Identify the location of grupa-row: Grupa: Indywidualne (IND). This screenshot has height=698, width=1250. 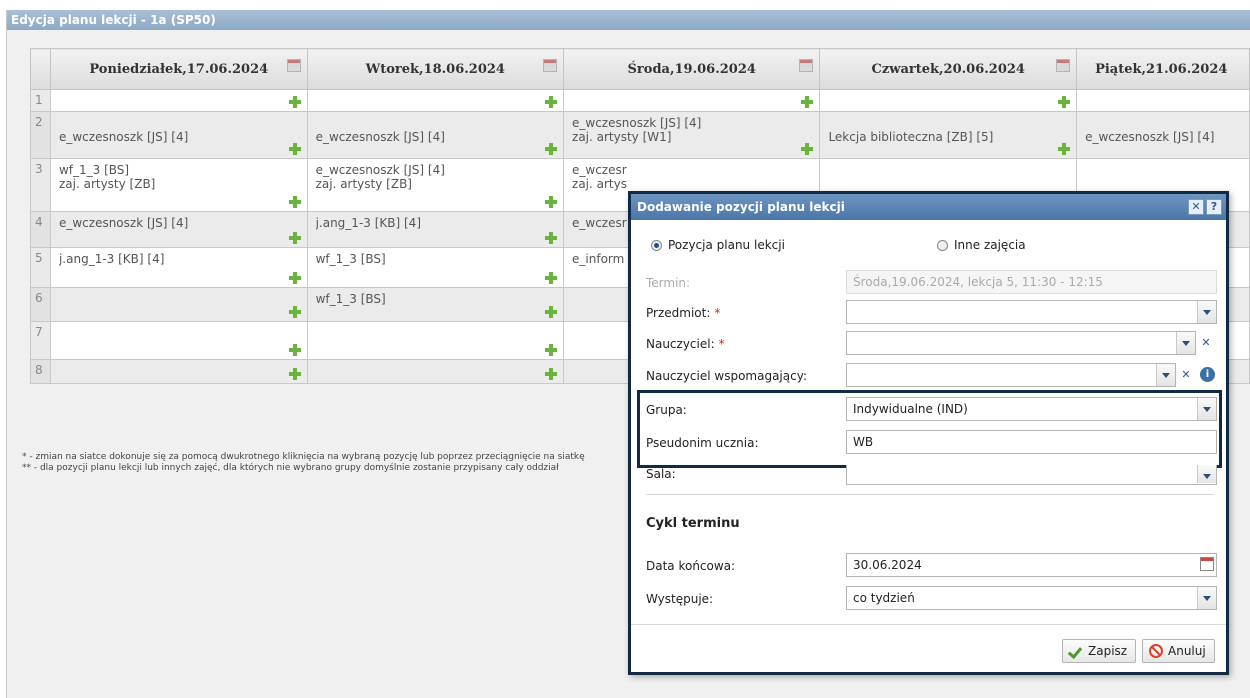
(931, 410).